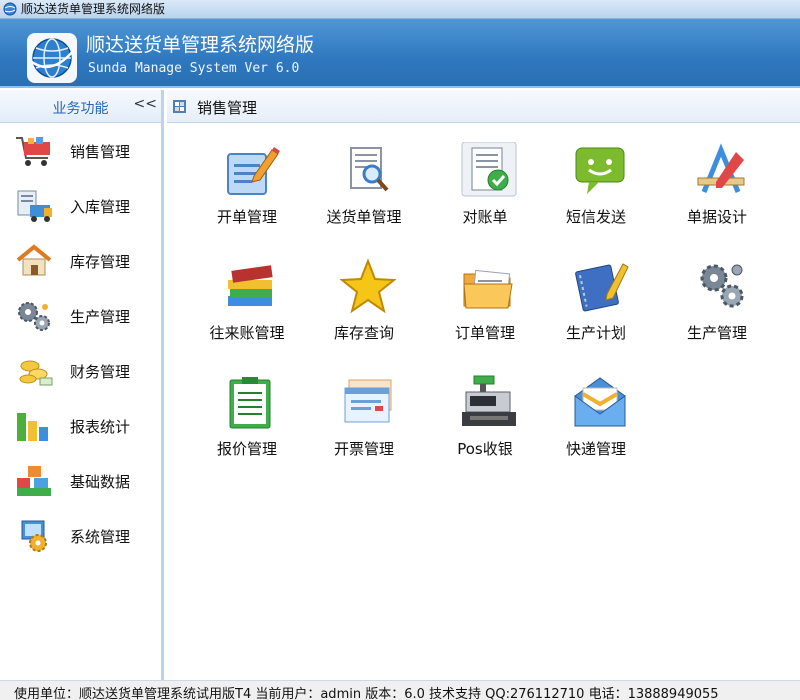  What do you see at coordinates (100, 207) in the screenshot?
I see `sidebar-item-label: 入库管理` at bounding box center [100, 207].